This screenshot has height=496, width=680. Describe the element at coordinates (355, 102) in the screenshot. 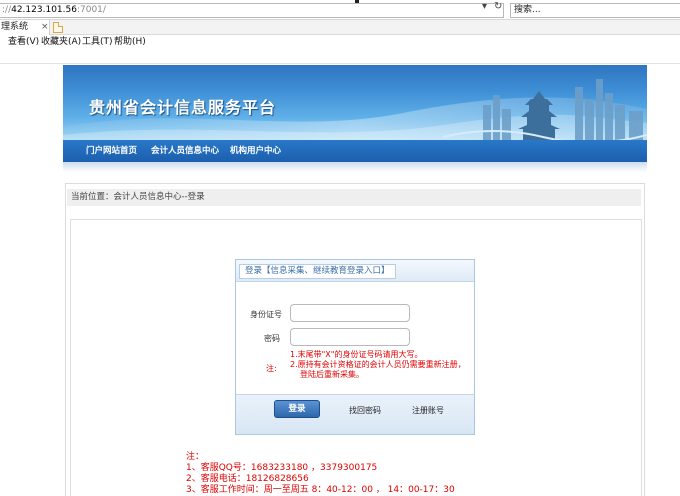

I see `site-banner: 贵州省会计信息服务平台` at that location.